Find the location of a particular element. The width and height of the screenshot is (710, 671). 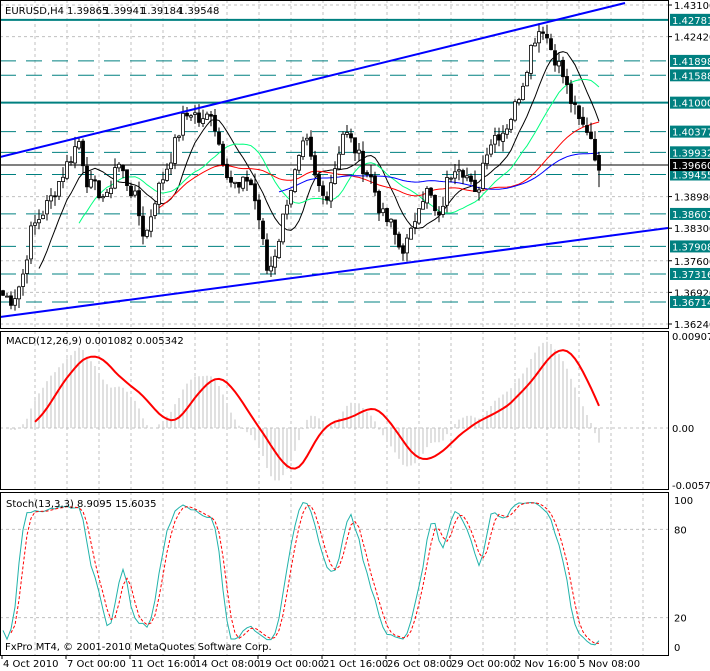

trend-line-lower is located at coordinates (334, 272).